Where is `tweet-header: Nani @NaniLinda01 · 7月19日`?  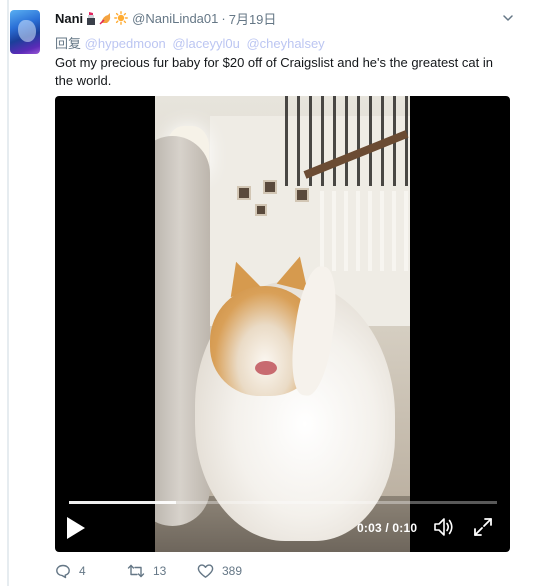
tweet-header: Nani @NaniLinda01 · 7月19日 is located at coordinates (285, 18).